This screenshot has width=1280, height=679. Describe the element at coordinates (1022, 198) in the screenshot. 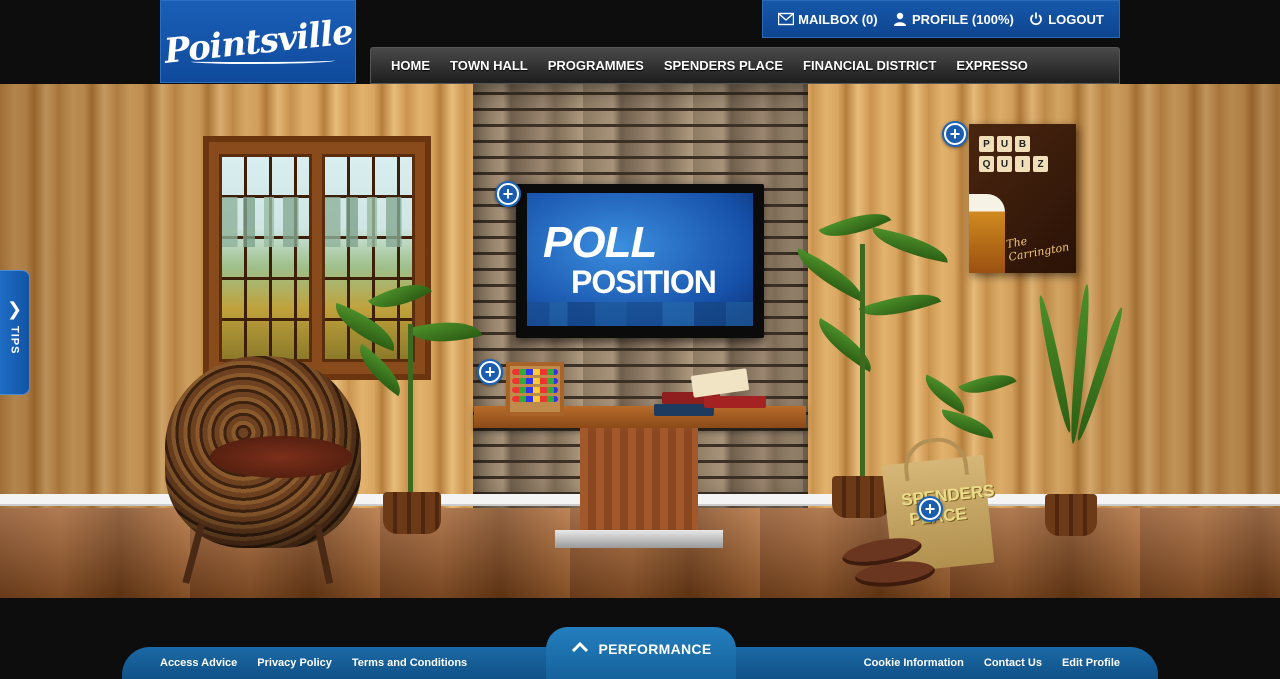

I see `pub-quiz-poster: P U B Q U I Z The Carrington` at that location.